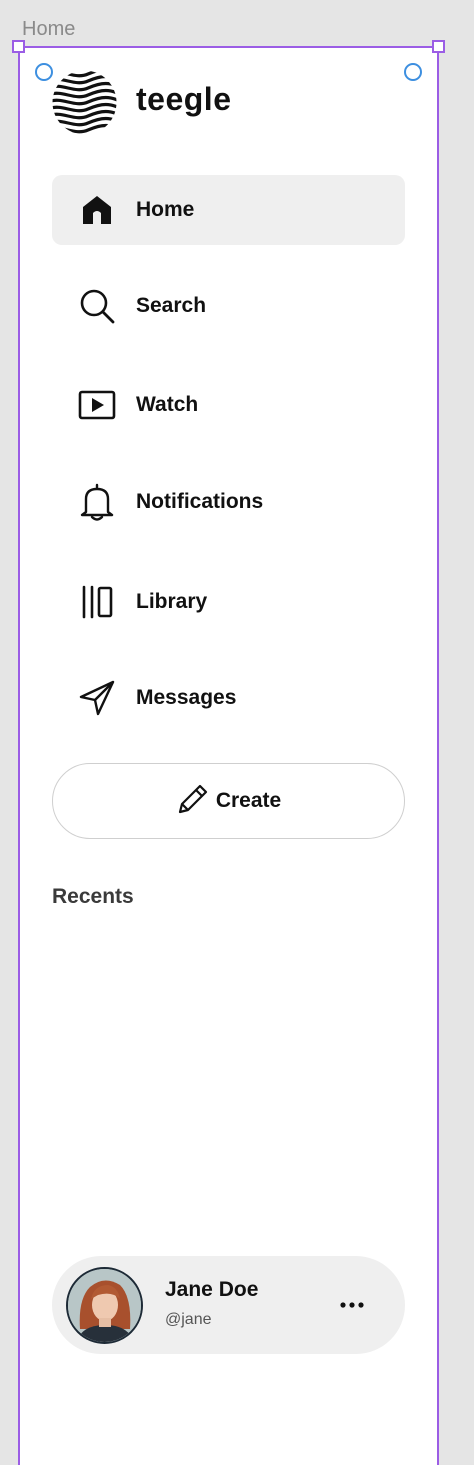 The width and height of the screenshot is (474, 1465). I want to click on play-icon, so click(97, 405).